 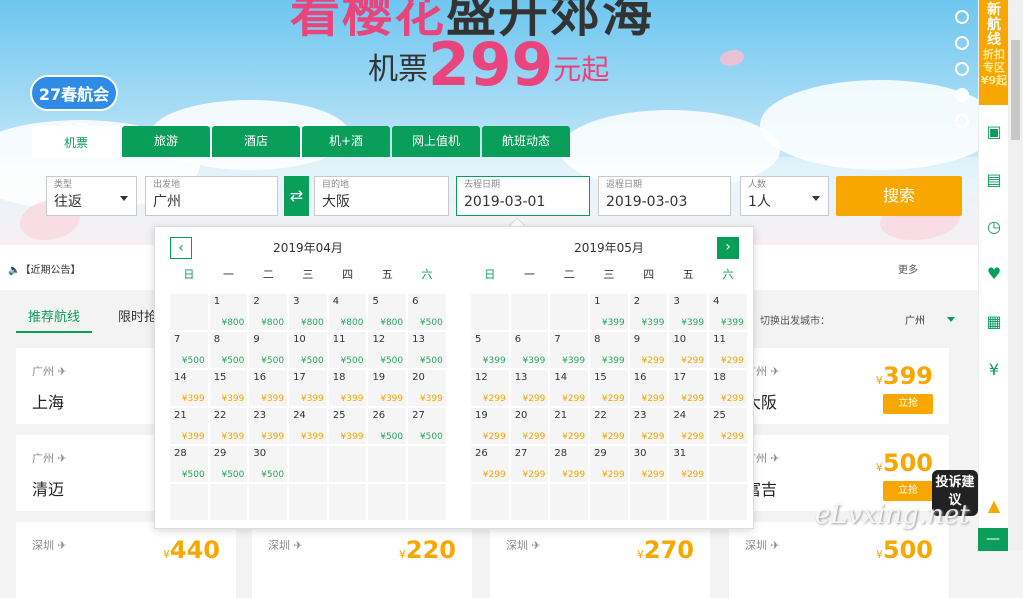 I want to click on day-cell: 26 ¥500, so click(x=387, y=426).